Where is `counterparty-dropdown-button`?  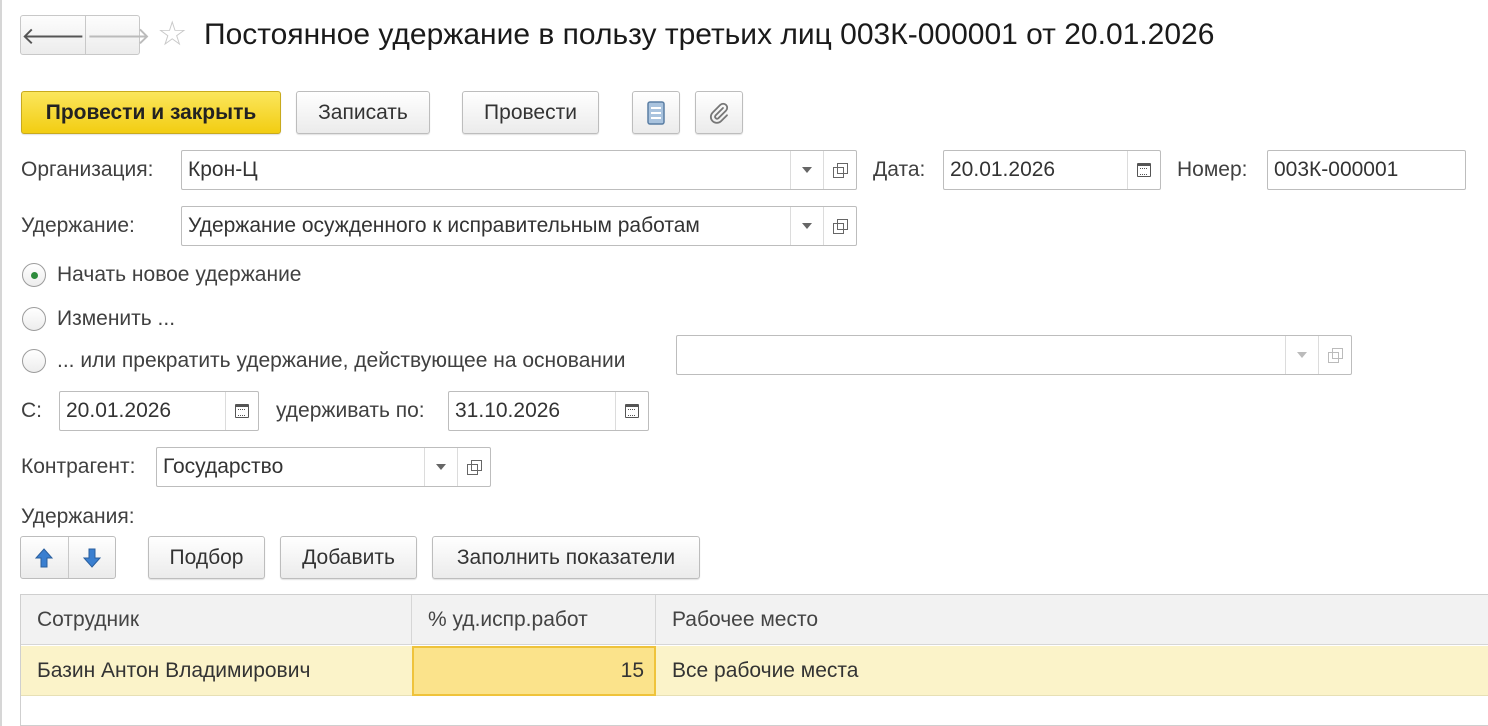
counterparty-dropdown-button is located at coordinates (440, 467).